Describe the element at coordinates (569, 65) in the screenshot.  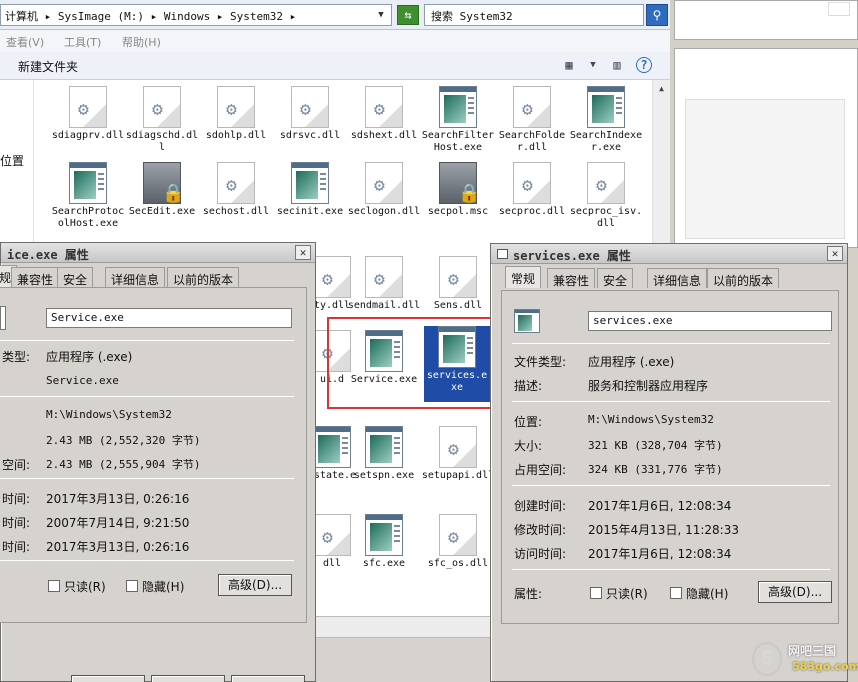
I see `view-options-icon: ▦` at that location.